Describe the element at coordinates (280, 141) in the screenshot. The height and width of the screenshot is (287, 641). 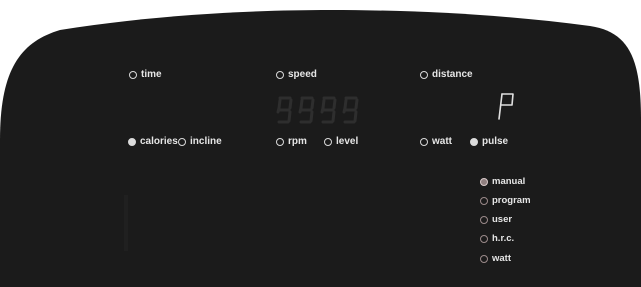
I see `rpm-led-icon` at that location.